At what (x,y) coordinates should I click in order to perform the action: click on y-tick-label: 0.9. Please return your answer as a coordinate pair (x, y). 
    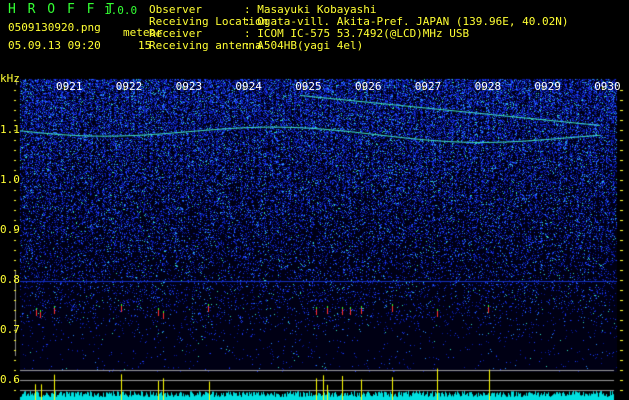
    Looking at the image, I should click on (10, 229).